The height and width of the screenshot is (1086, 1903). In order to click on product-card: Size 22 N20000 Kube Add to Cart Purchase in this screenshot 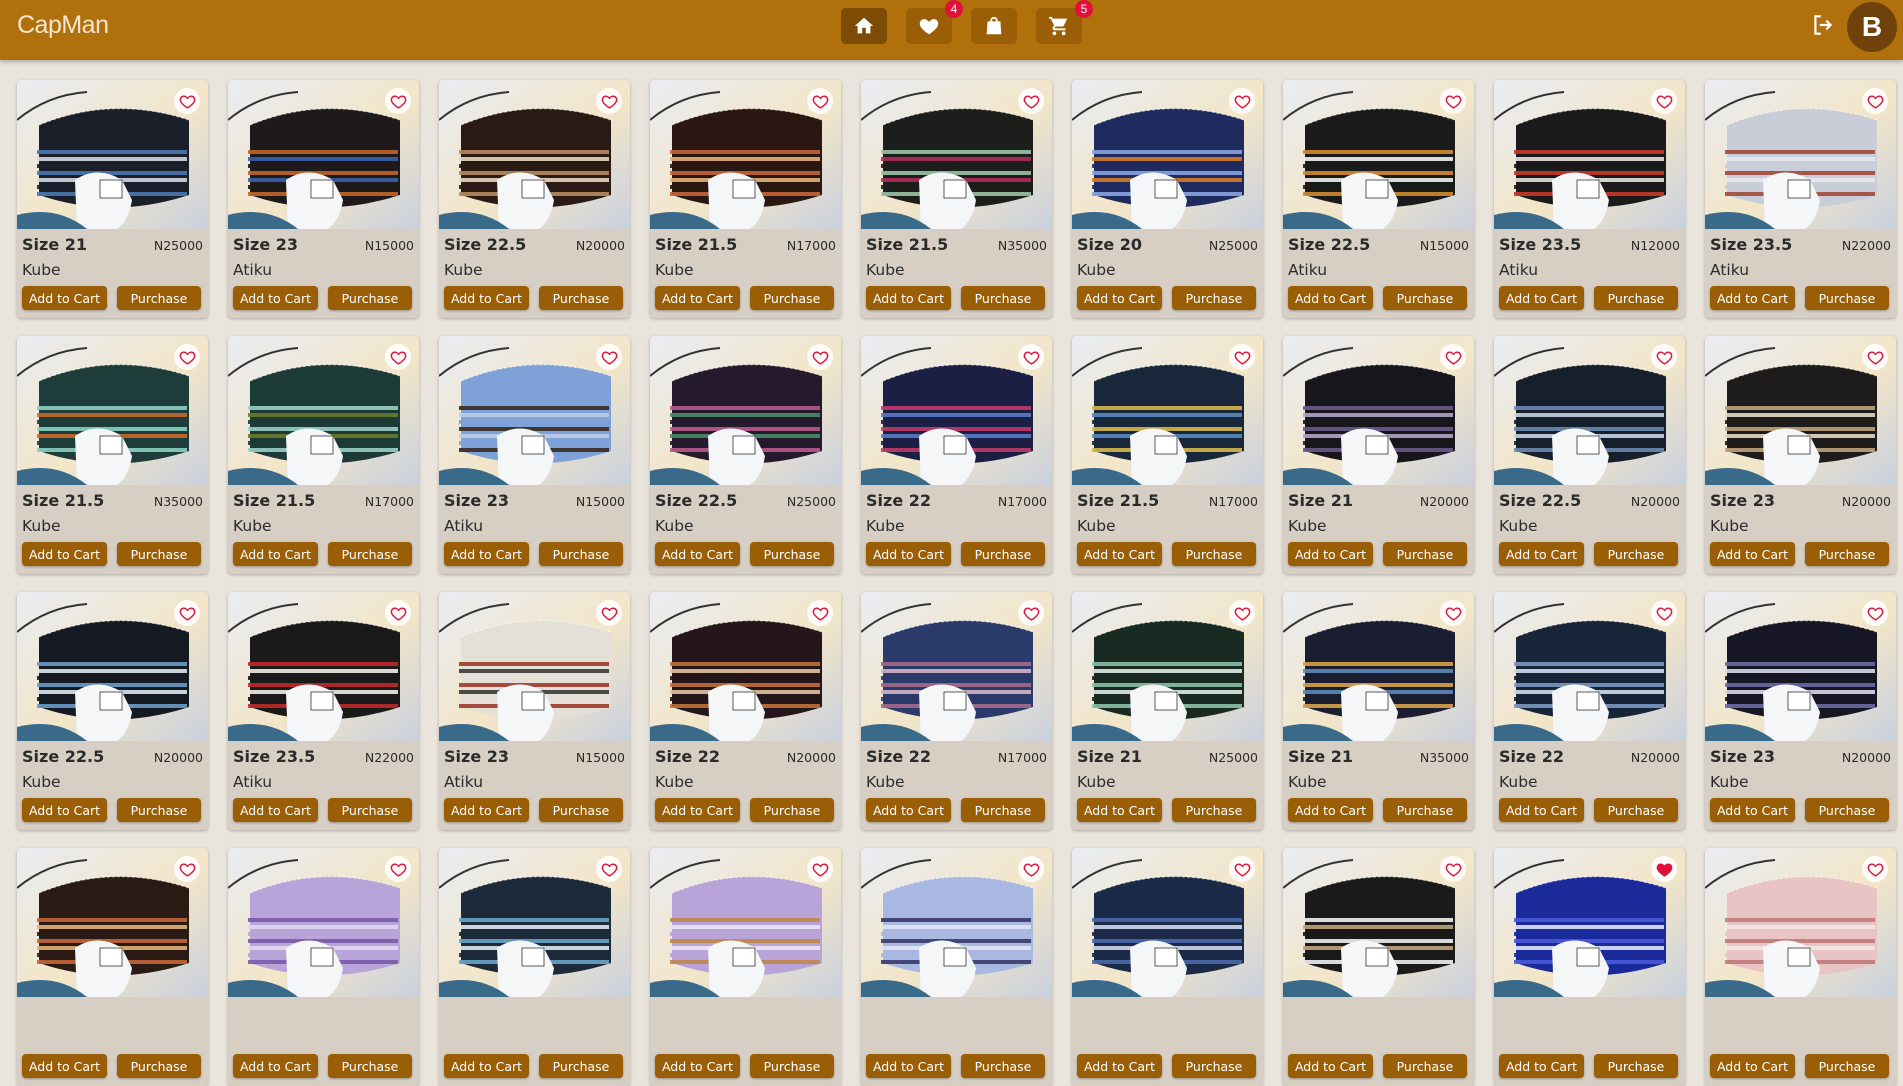, I will do `click(1589, 711)`.